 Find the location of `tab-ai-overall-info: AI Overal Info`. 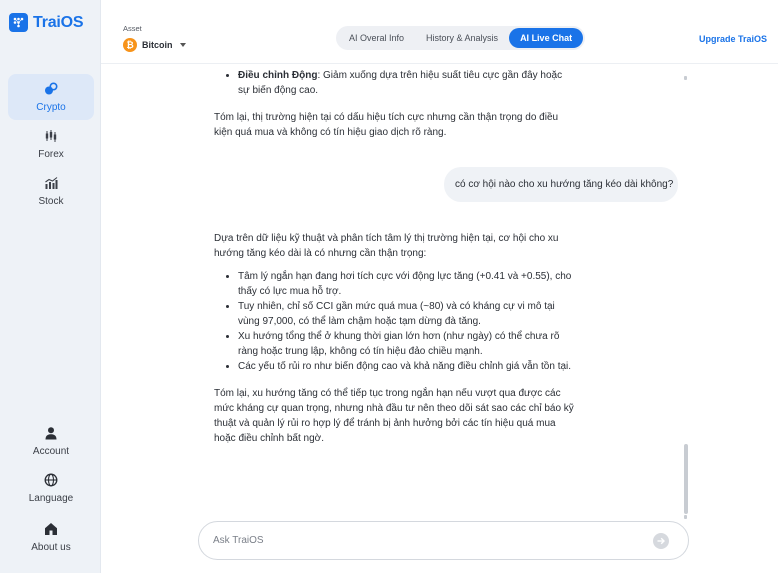

tab-ai-overall-info: AI Overal Info is located at coordinates (376, 38).